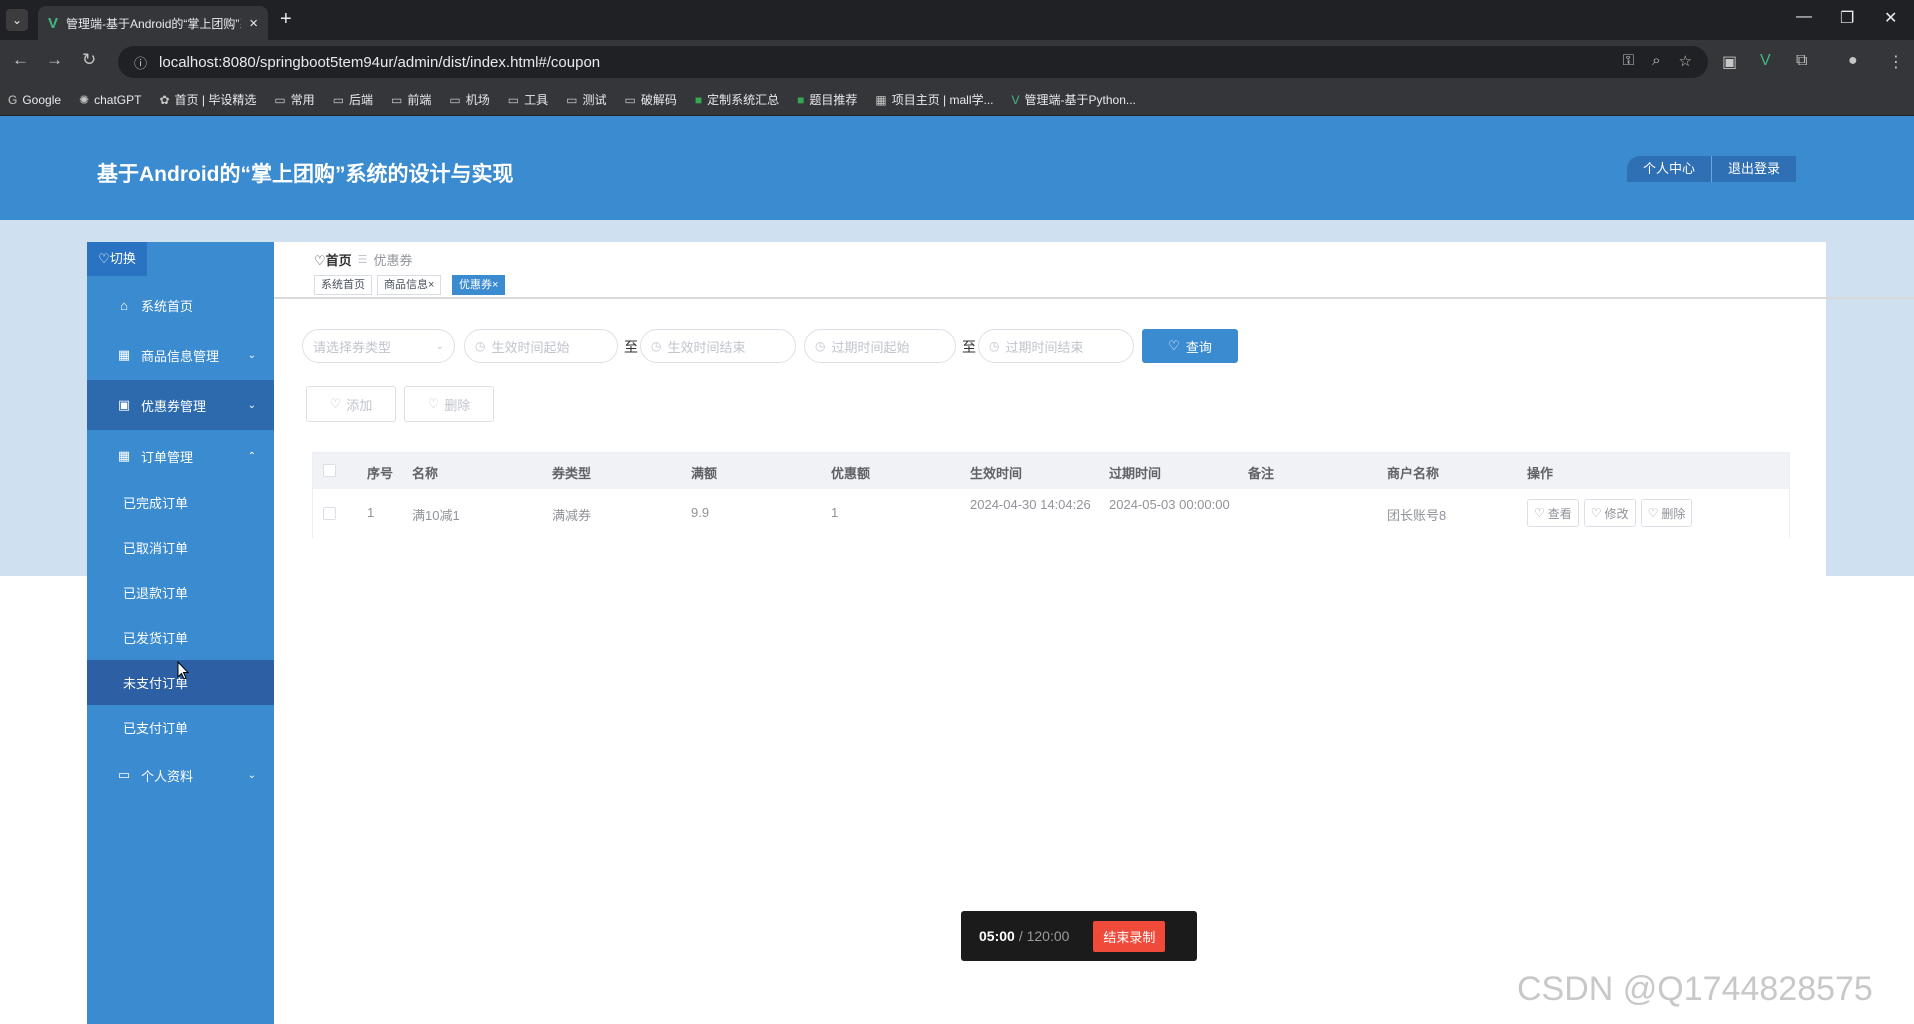 The width and height of the screenshot is (1914, 1024). I want to click on edit-button: ♡ 修改, so click(1609, 513).